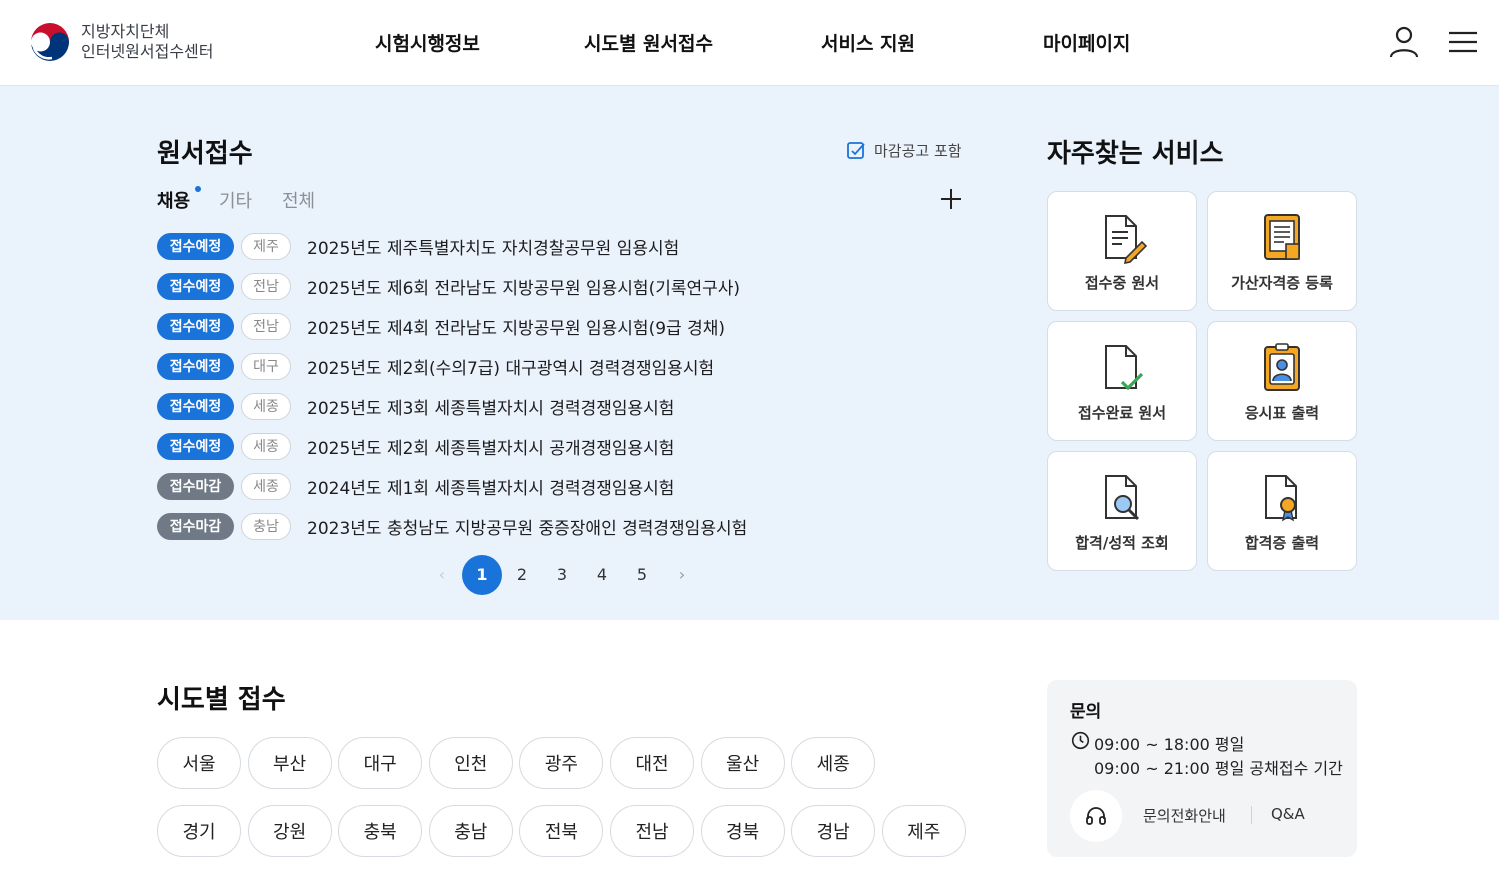  What do you see at coordinates (493, 246) in the screenshot?
I see `exam-title: 2025년도 제주특별자치도 자치경찰공무원 임용시험` at bounding box center [493, 246].